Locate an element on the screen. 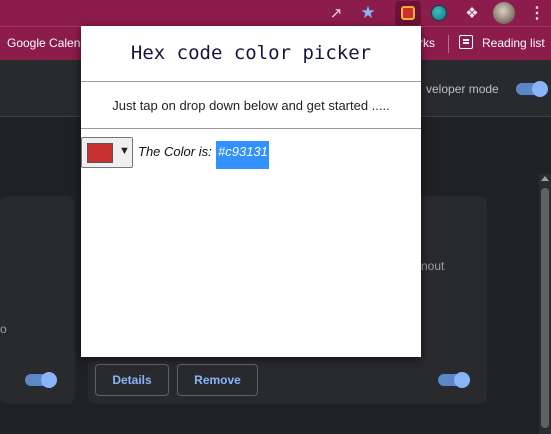 This screenshot has width=551, height=434. color-picker-extension-glyph is located at coordinates (408, 13).